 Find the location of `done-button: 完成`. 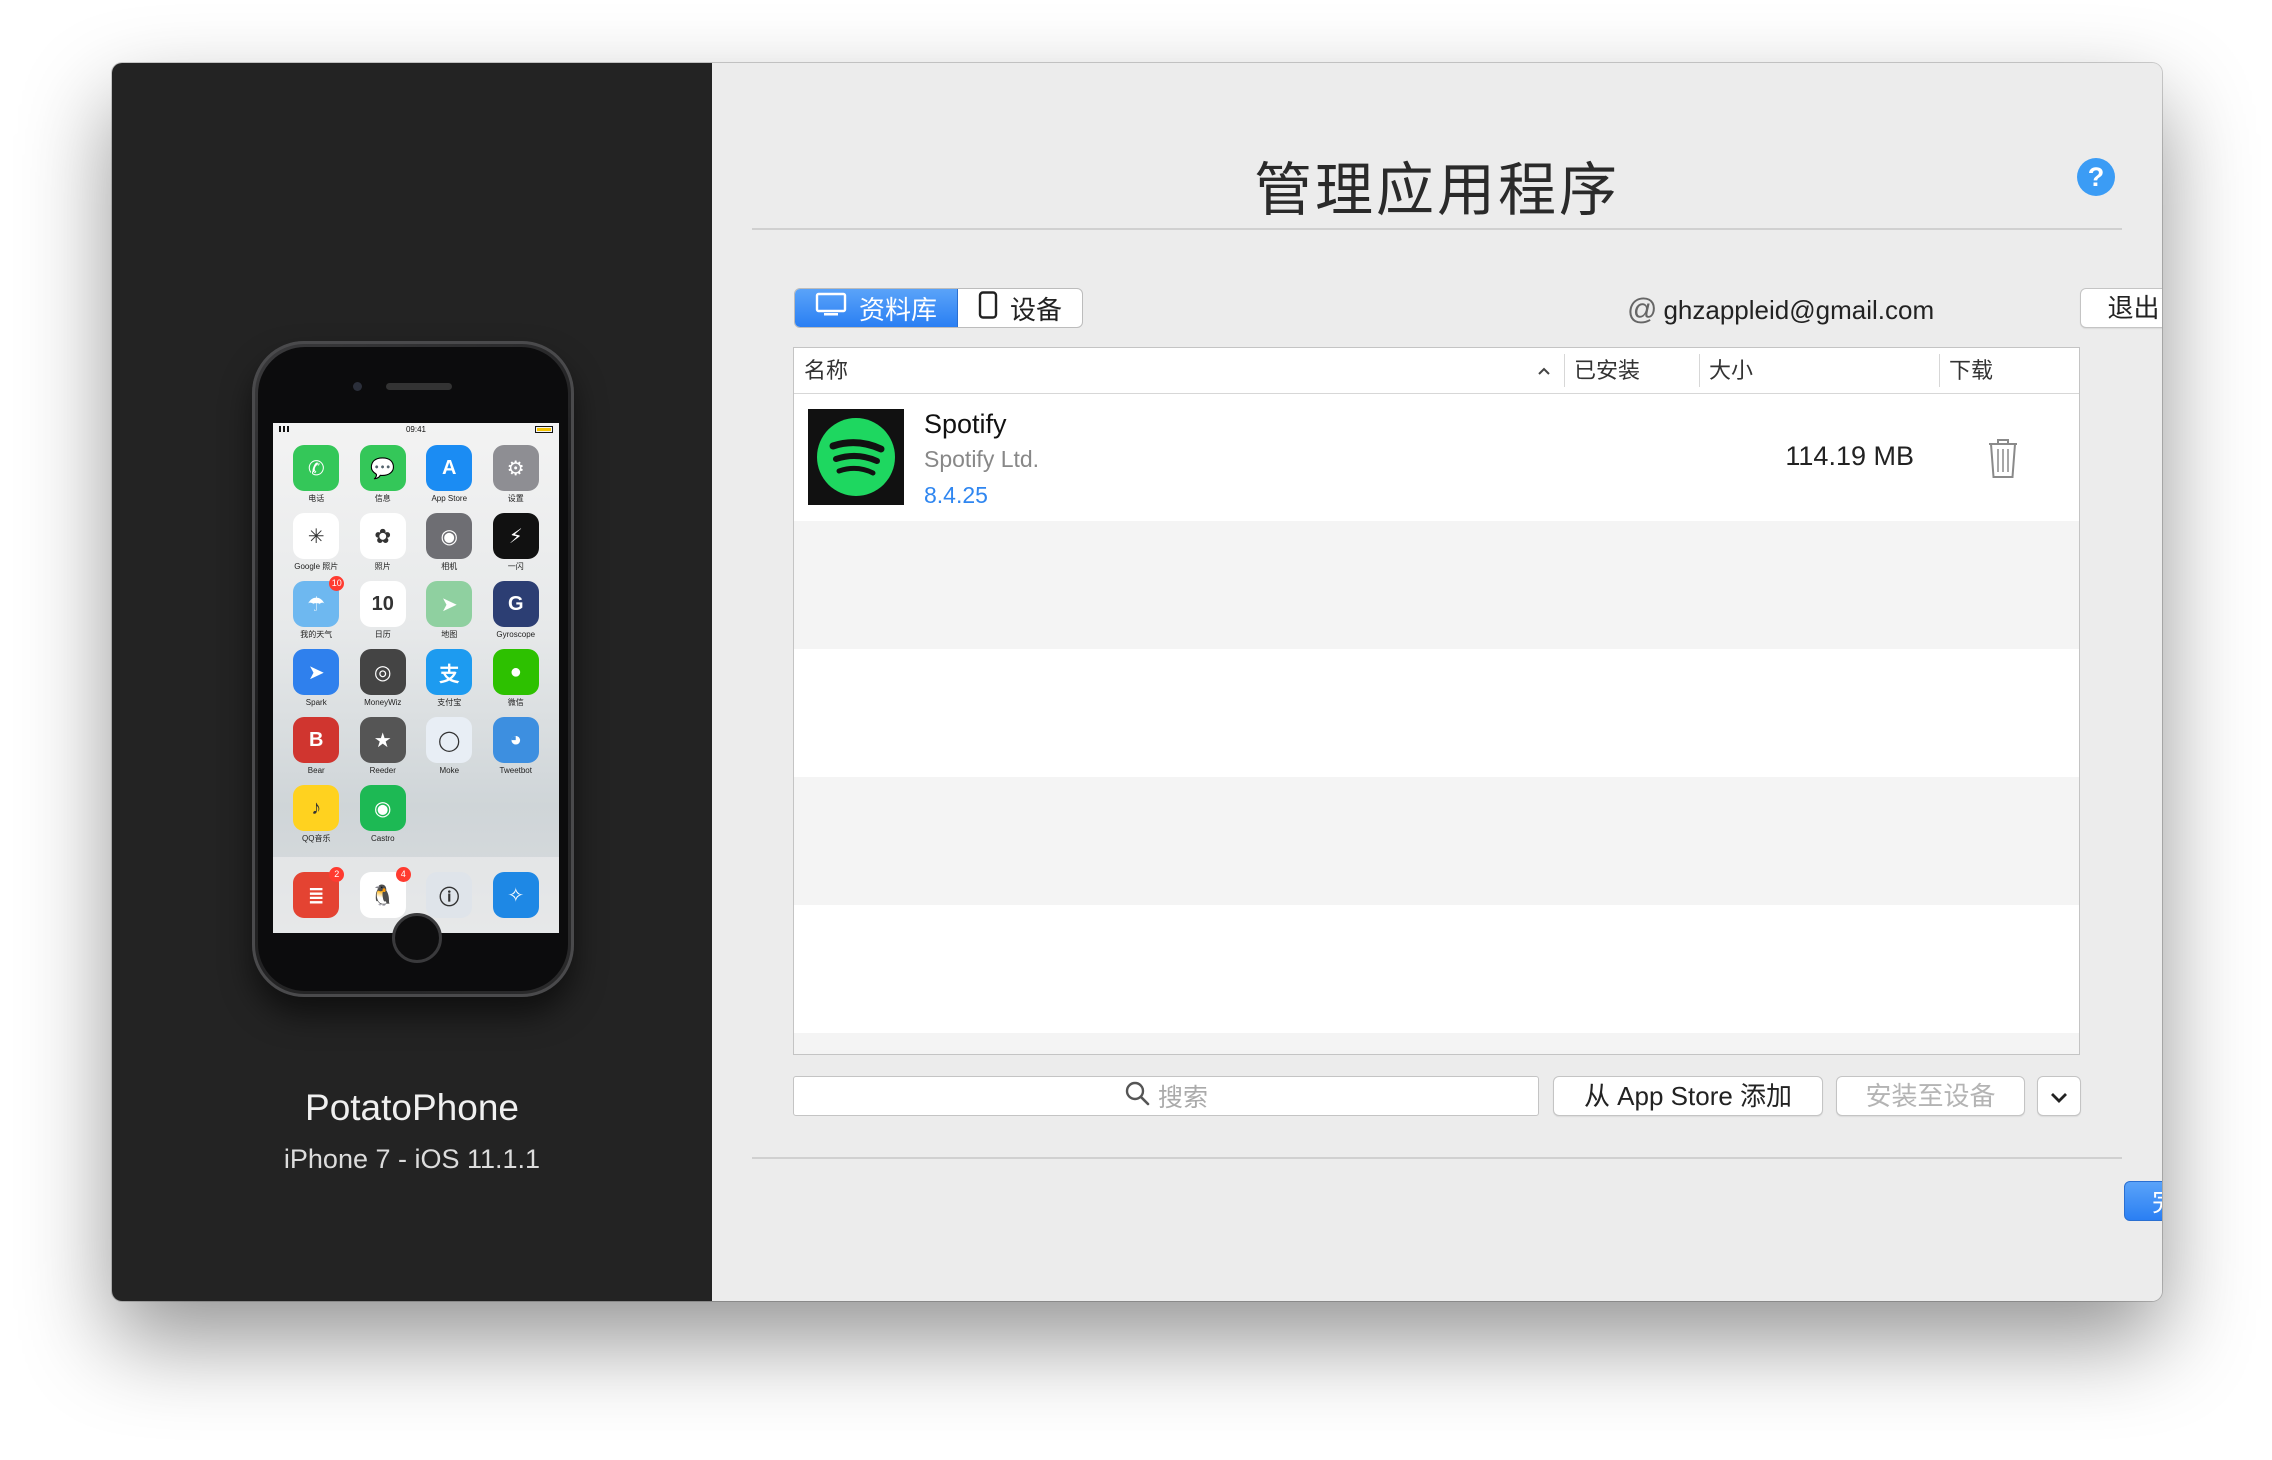

done-button: 完成 is located at coordinates (2143, 1201).